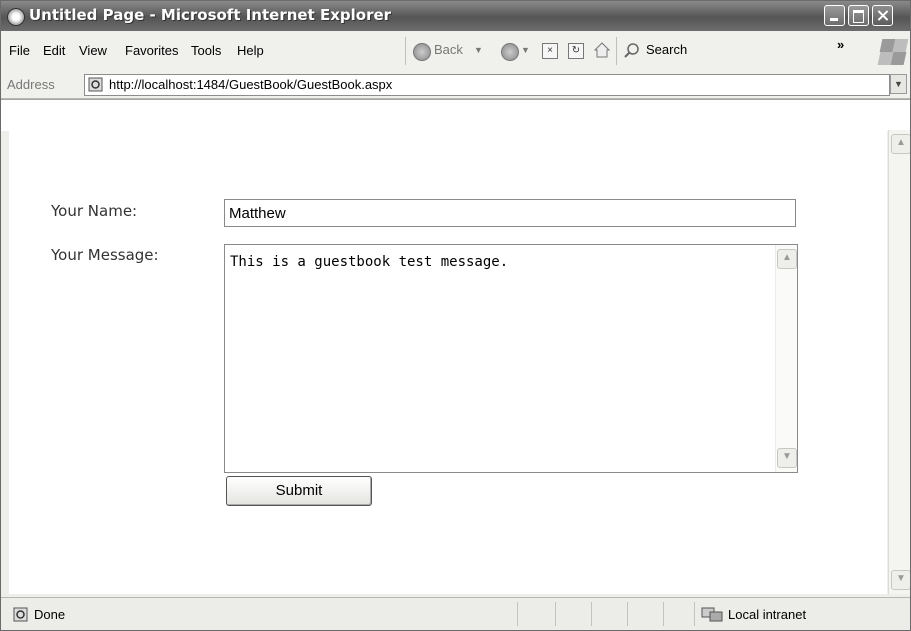  Describe the element at coordinates (510, 213) in the screenshot. I see `name-input: Matthew` at that location.